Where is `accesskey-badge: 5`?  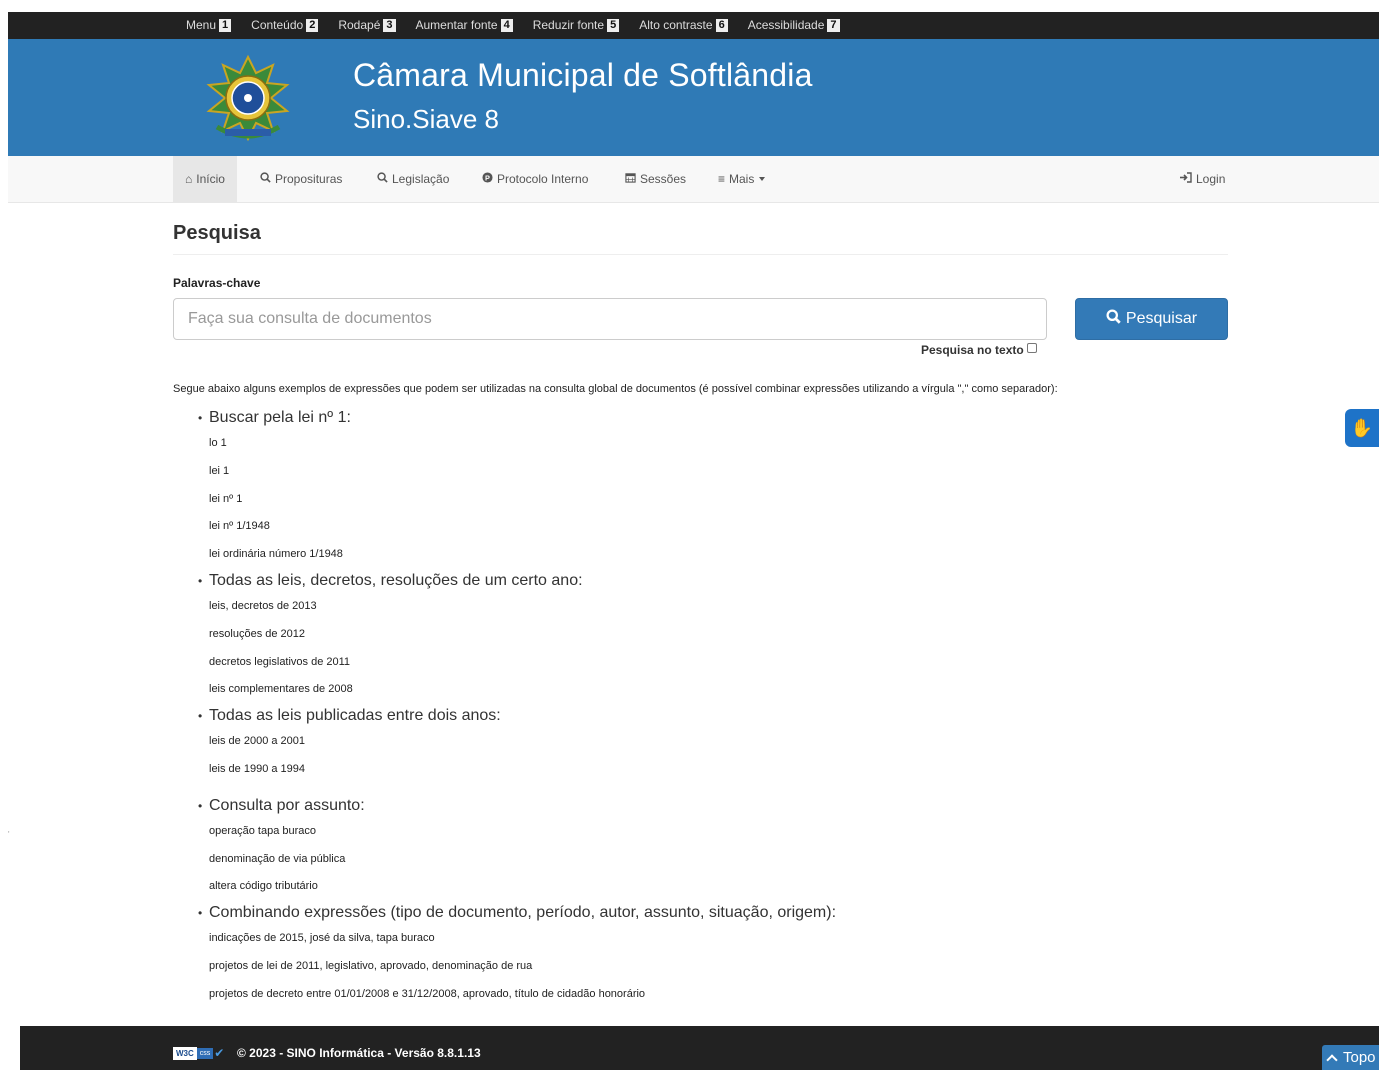 accesskey-badge: 5 is located at coordinates (613, 25).